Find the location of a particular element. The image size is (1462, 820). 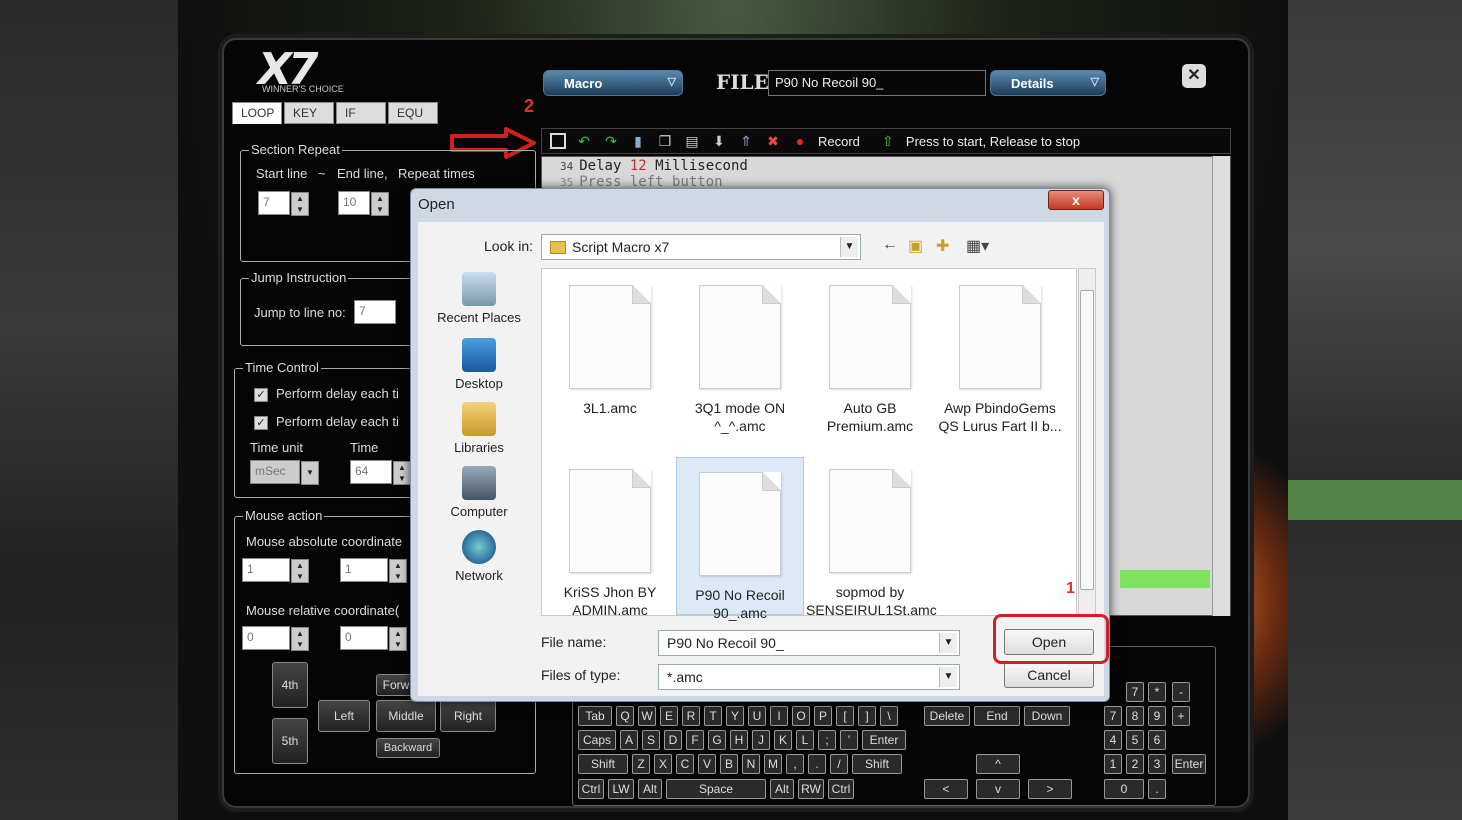

key-num6: 6 is located at coordinates (1157, 740).